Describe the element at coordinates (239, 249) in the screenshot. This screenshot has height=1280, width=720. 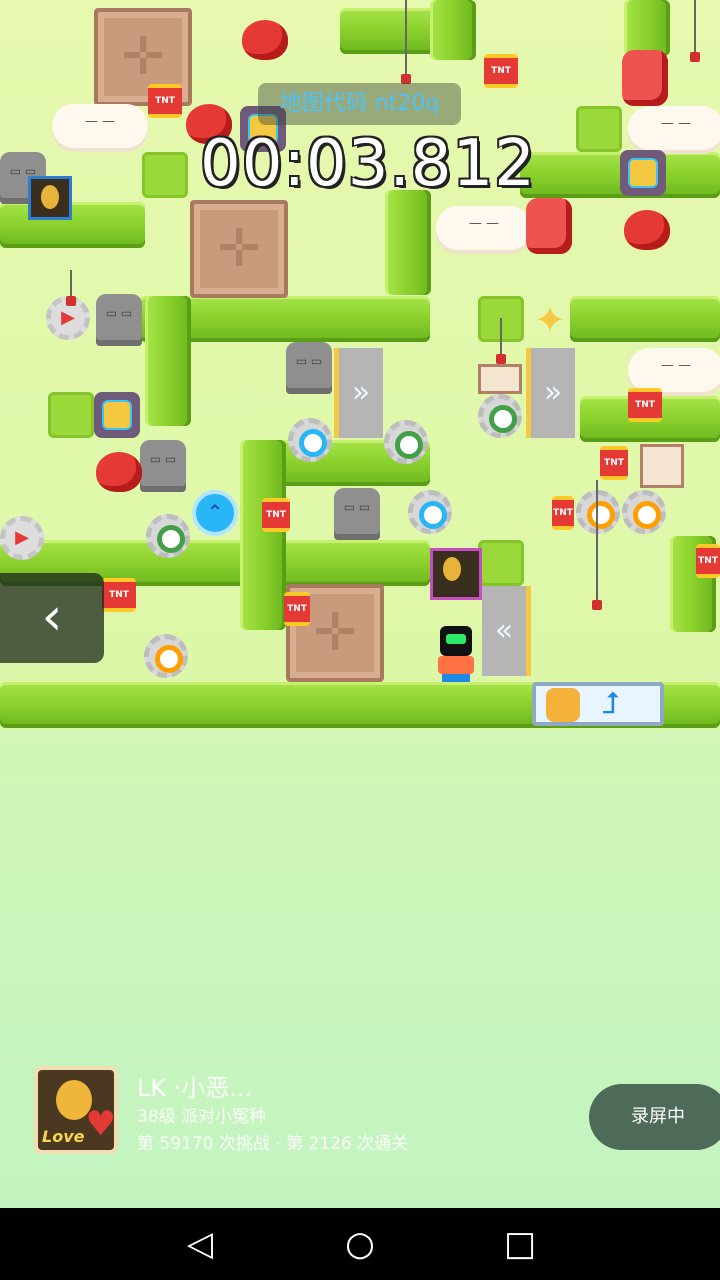
I see `wooden-crate` at that location.